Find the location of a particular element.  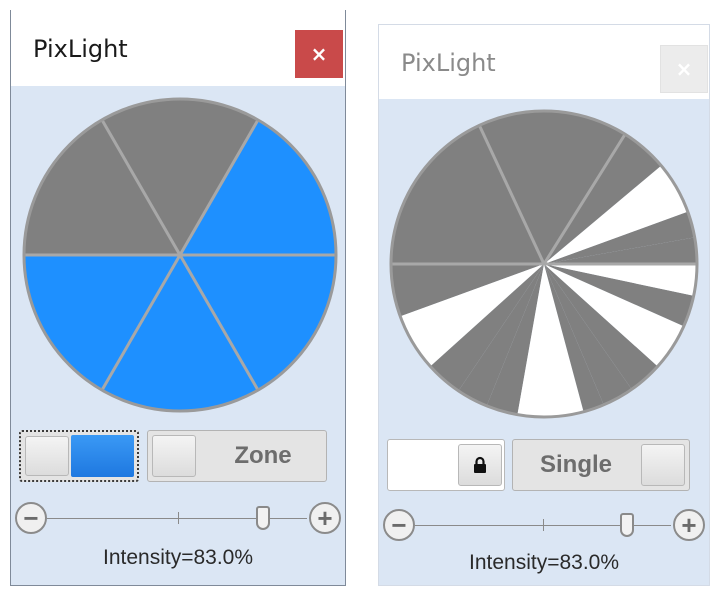

toggle-knob is located at coordinates (47, 456).